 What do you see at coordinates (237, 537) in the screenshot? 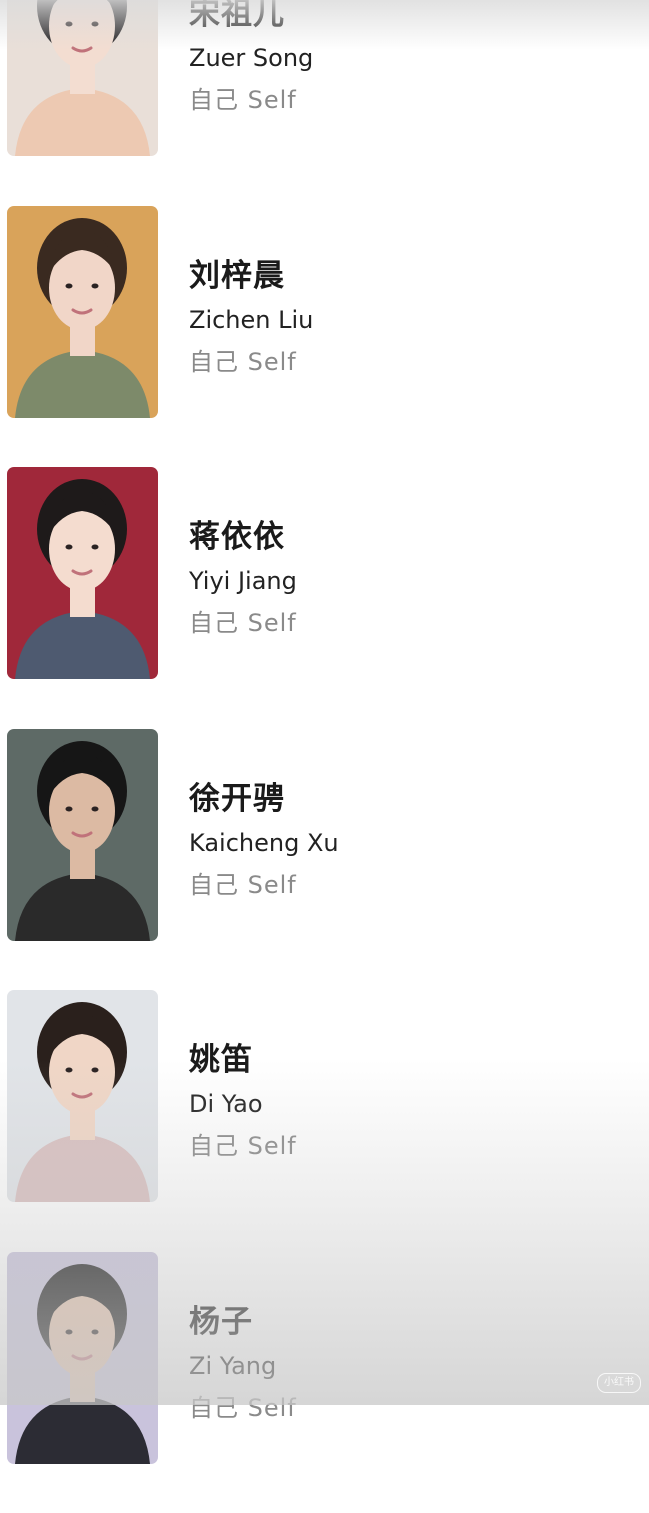
I see `cast-name-zh: 蒋依依` at bounding box center [237, 537].